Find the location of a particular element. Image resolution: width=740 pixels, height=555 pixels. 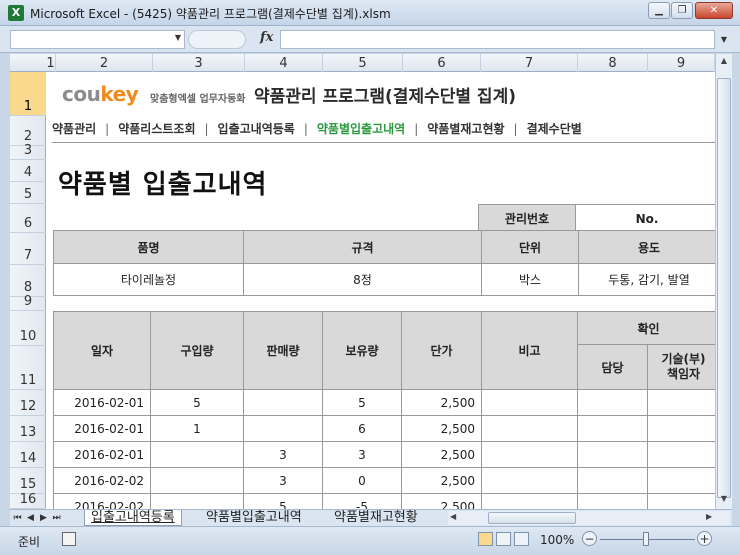

column-header: 3 is located at coordinates (199, 63).